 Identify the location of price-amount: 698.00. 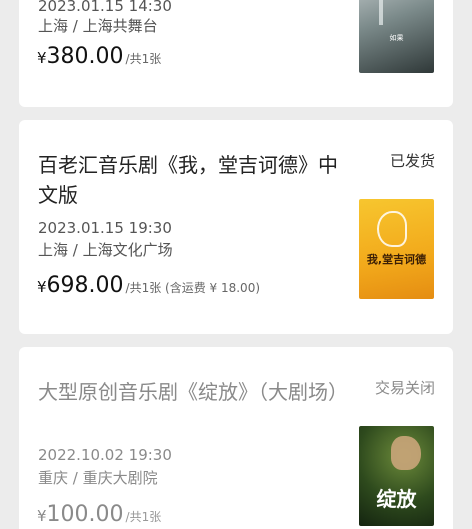
(85, 285).